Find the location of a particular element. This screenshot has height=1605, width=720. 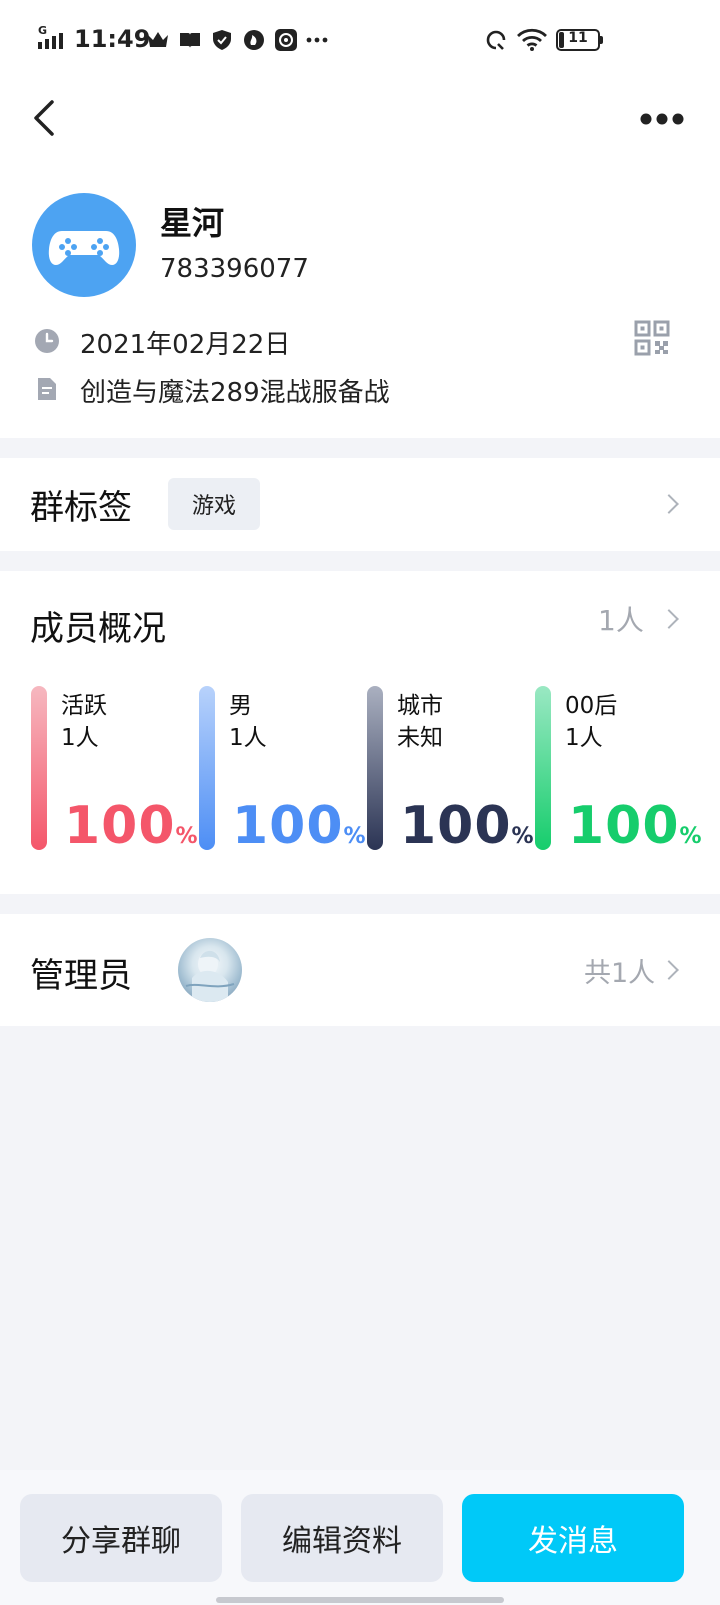

tags-title: 群标签 is located at coordinates (81, 508).